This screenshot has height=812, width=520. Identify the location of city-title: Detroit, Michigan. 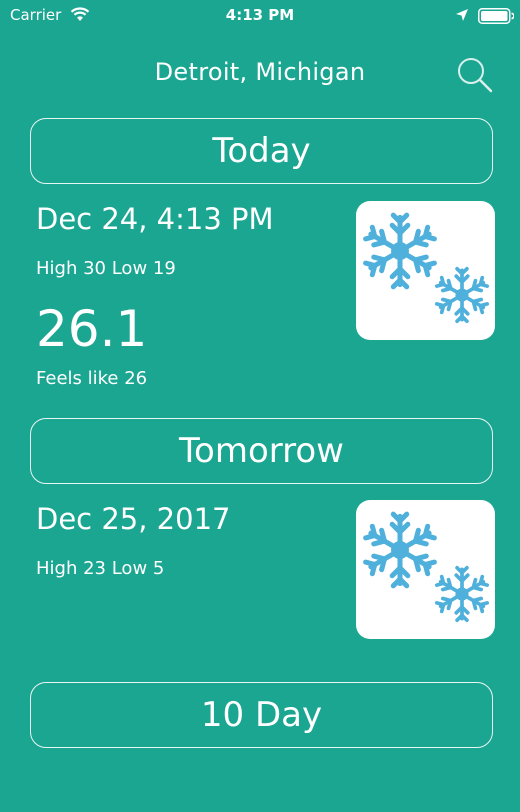
(260, 72).